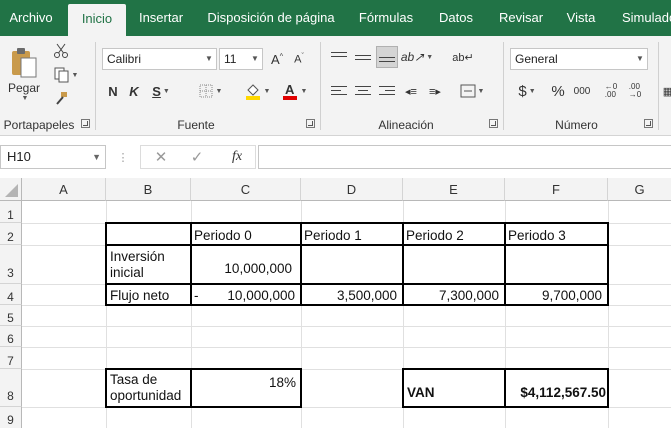  What do you see at coordinates (61, 51) in the screenshot?
I see `cut-button` at bounding box center [61, 51].